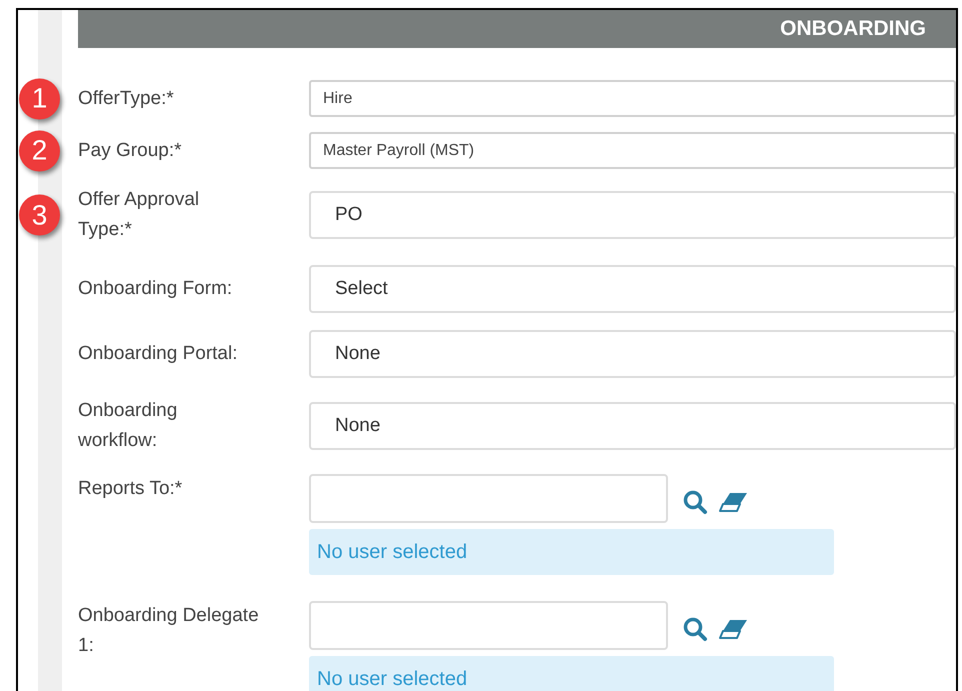  I want to click on number-badge: 3, so click(39, 215).